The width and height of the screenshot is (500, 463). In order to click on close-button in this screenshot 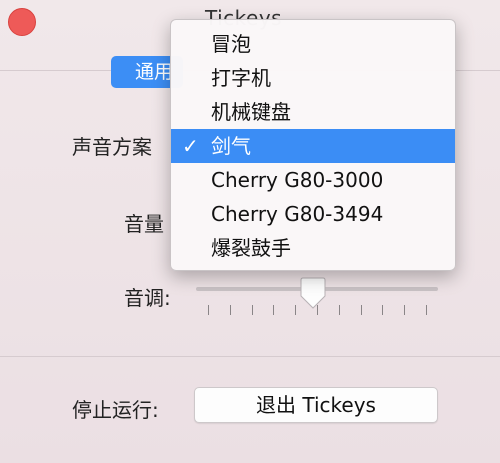, I will do `click(22, 22)`.